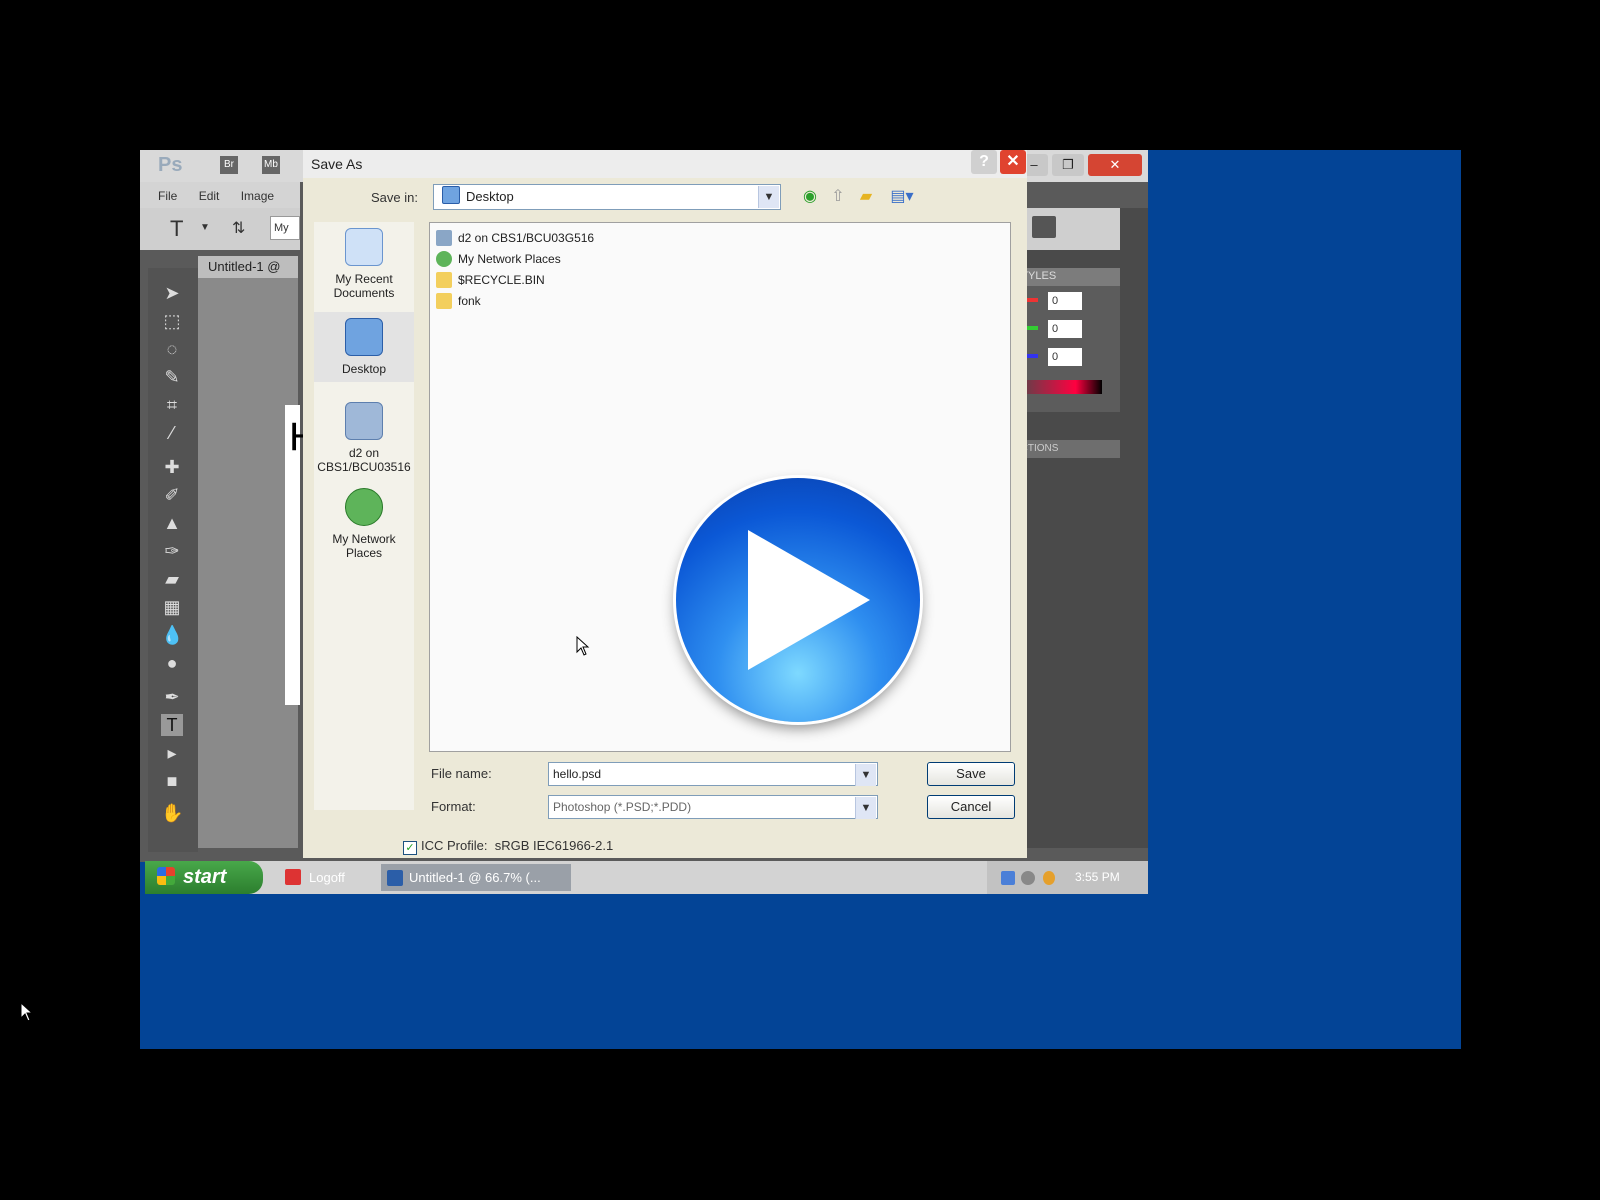 The image size is (1600, 1200). I want to click on shape-tool-icon: ■, so click(172, 781).